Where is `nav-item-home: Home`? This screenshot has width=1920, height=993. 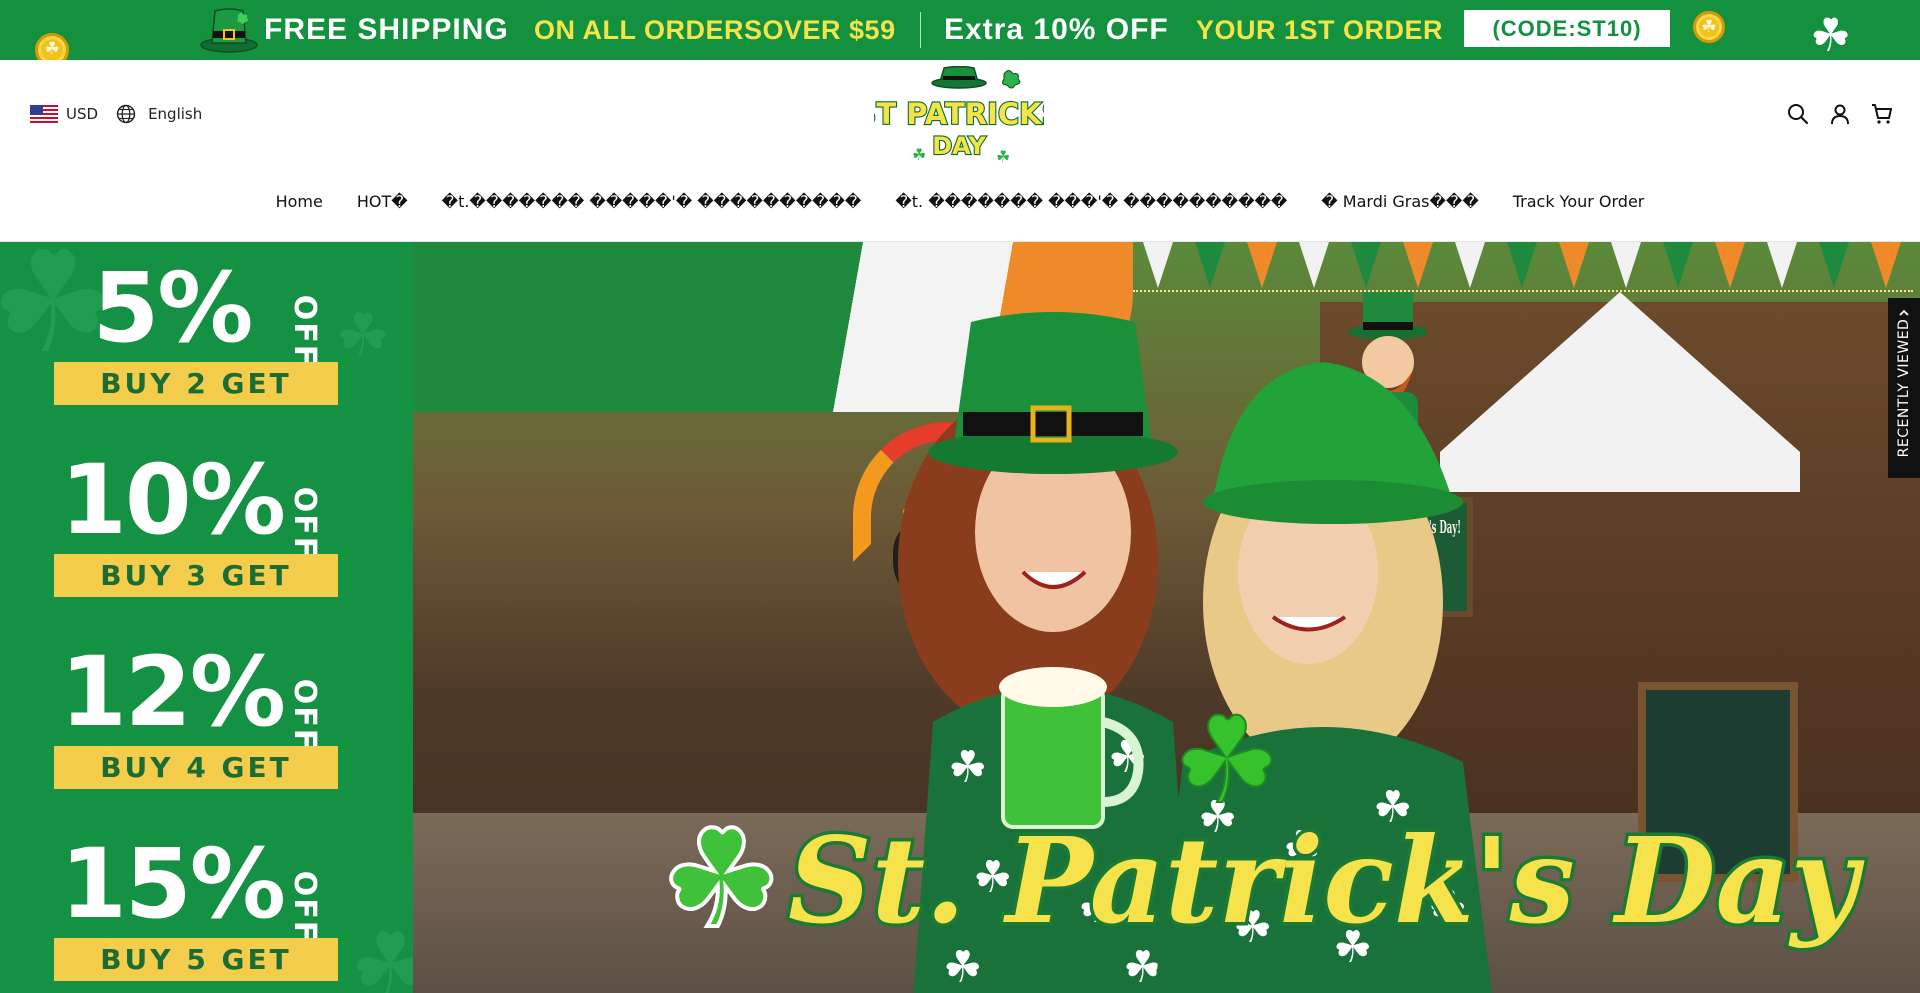
nav-item-home: Home is located at coordinates (299, 201).